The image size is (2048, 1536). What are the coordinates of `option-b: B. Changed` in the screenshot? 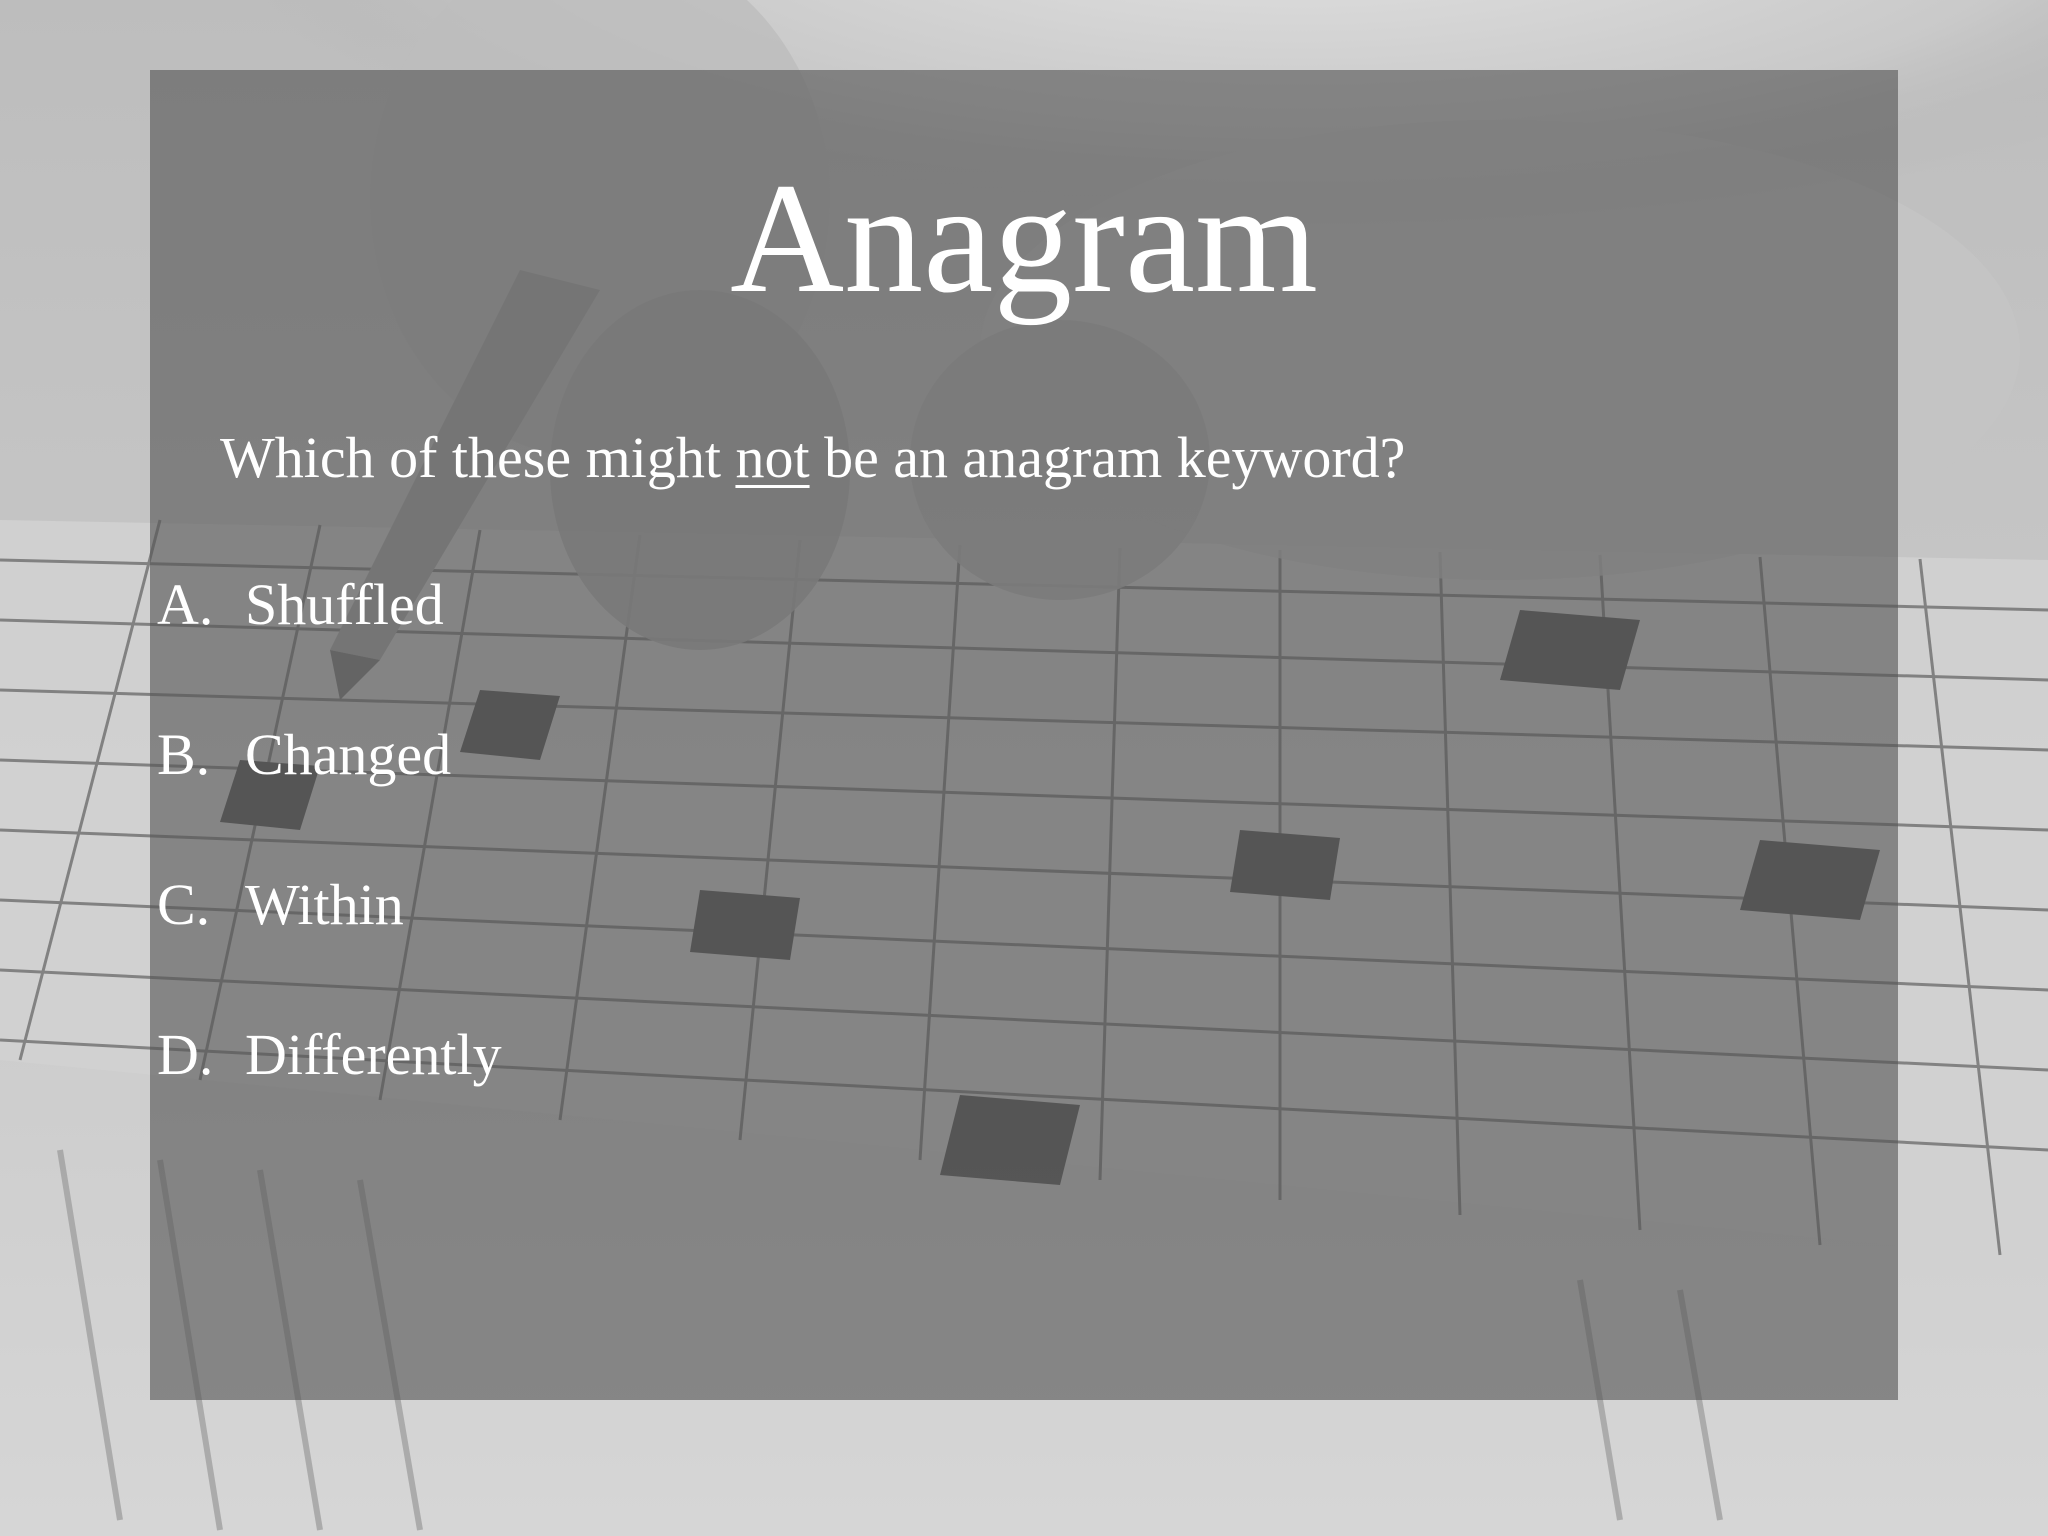 It's located at (304, 755).